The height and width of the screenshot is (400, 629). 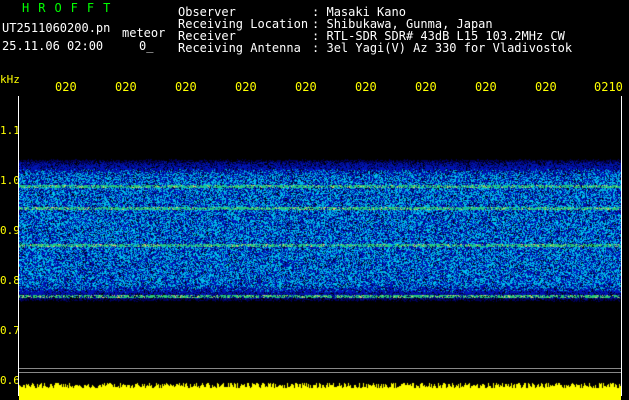 What do you see at coordinates (71, 8) in the screenshot?
I see `app-title: HROFFT` at bounding box center [71, 8].